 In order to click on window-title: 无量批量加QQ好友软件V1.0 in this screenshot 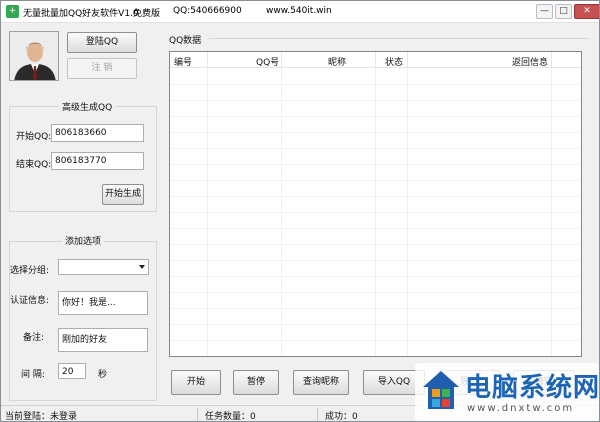, I will do `click(81, 14)`.